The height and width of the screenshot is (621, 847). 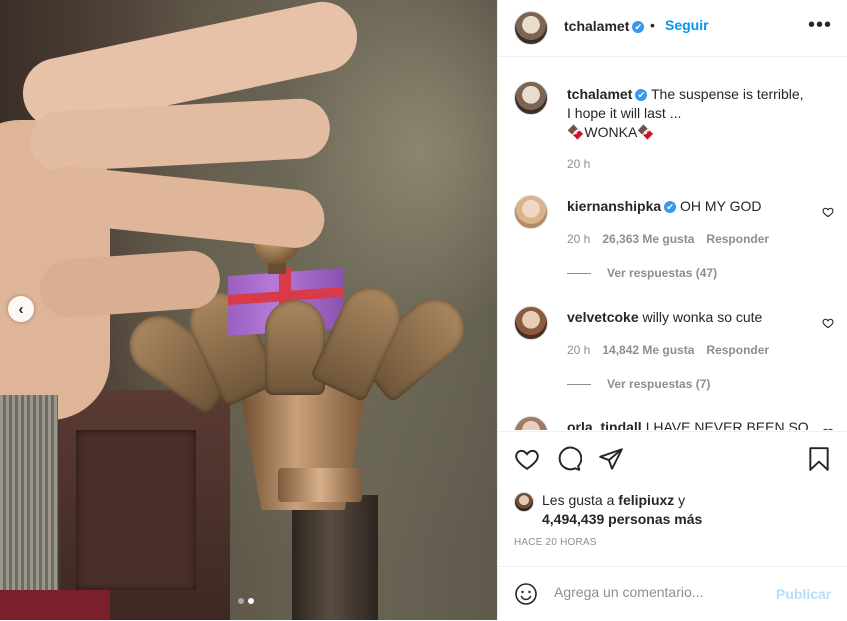 What do you see at coordinates (555, 542) in the screenshot?
I see `post-timestamp: HACE 20 HORAS` at bounding box center [555, 542].